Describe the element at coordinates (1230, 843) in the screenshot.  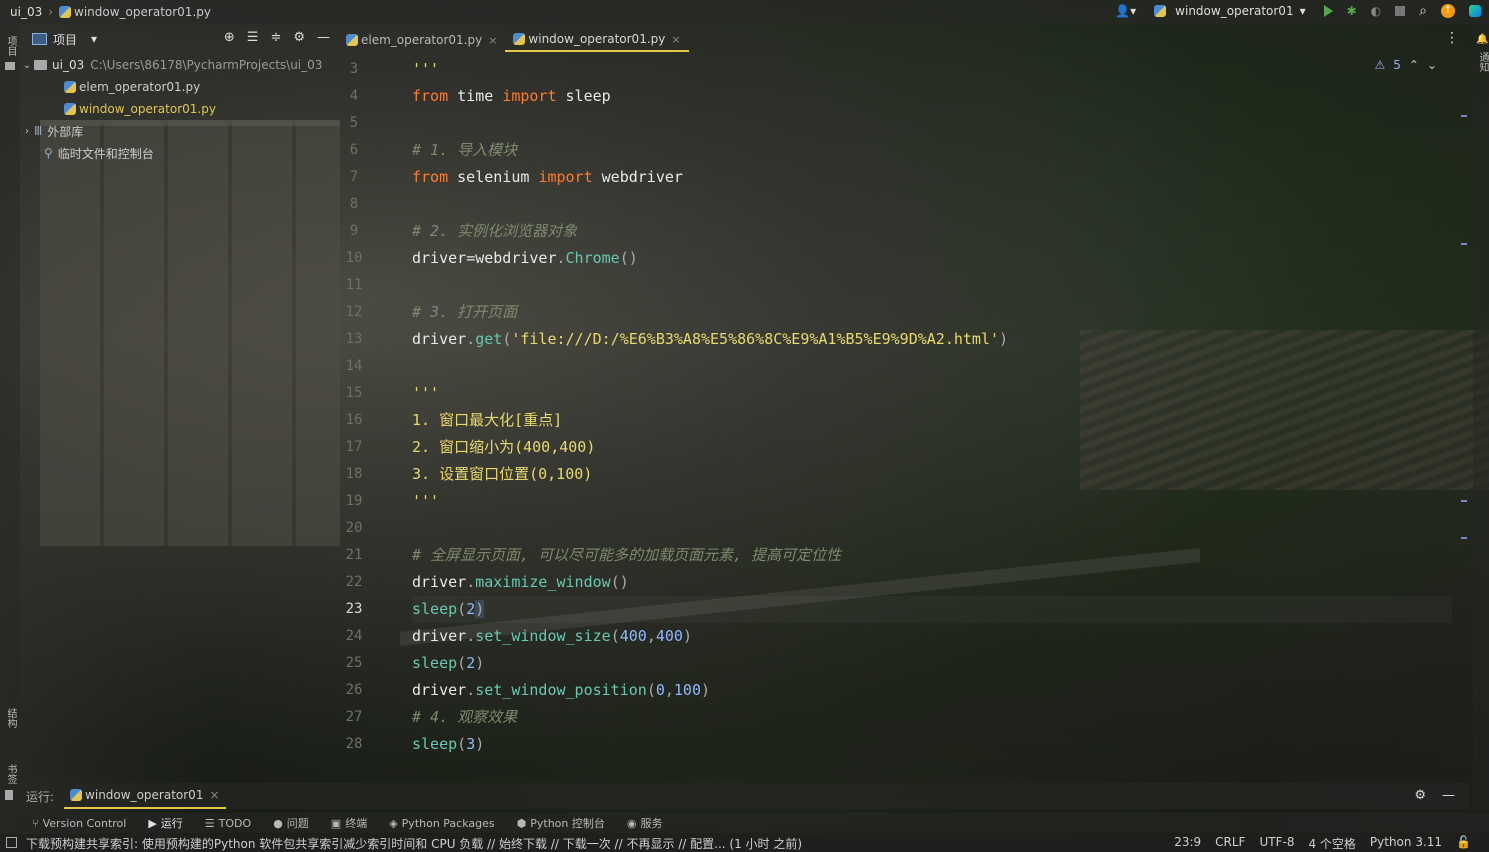
I see `line-separator: CRLF` at that location.